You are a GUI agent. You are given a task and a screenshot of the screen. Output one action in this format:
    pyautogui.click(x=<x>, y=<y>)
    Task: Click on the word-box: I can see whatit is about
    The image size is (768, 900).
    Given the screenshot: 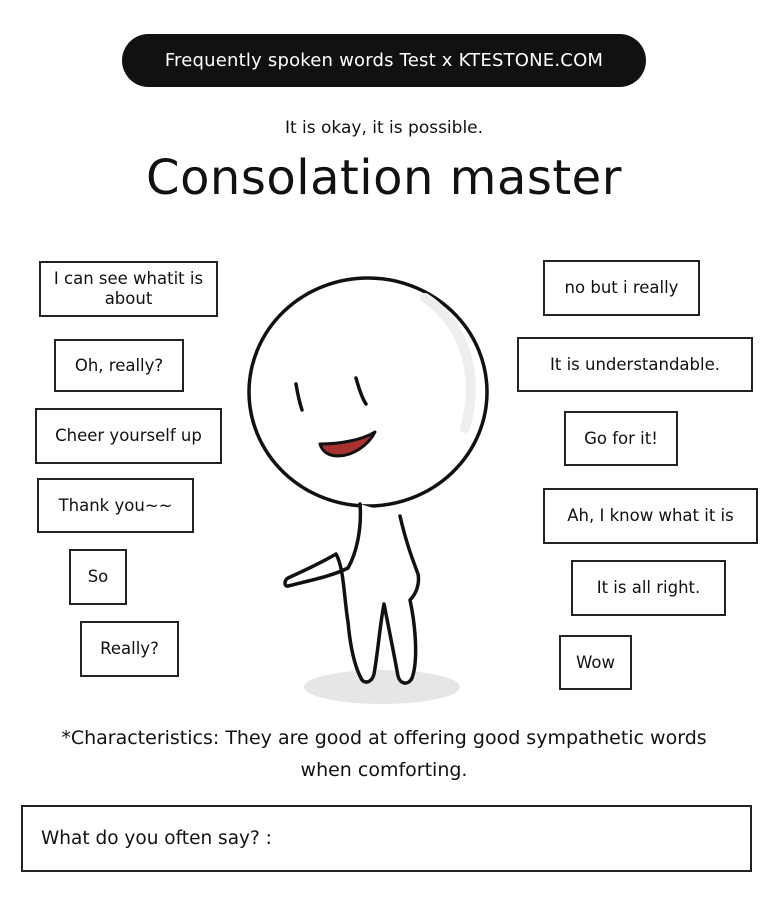 What is the action you would take?
    pyautogui.click(x=128, y=289)
    